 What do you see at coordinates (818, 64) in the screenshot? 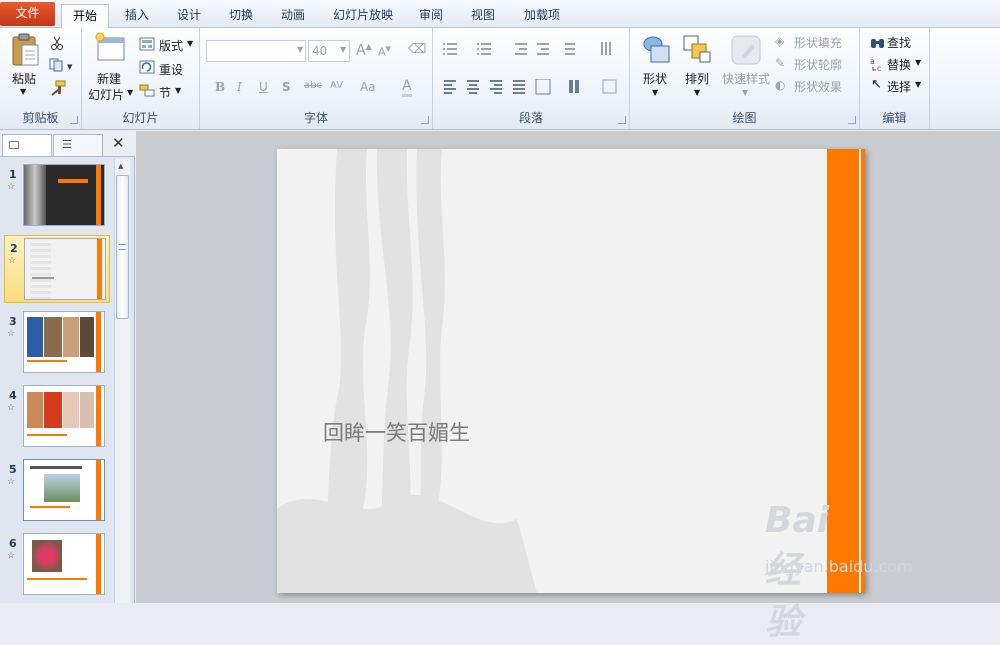
I see `shape-outline-label: 形状轮廓` at bounding box center [818, 64].